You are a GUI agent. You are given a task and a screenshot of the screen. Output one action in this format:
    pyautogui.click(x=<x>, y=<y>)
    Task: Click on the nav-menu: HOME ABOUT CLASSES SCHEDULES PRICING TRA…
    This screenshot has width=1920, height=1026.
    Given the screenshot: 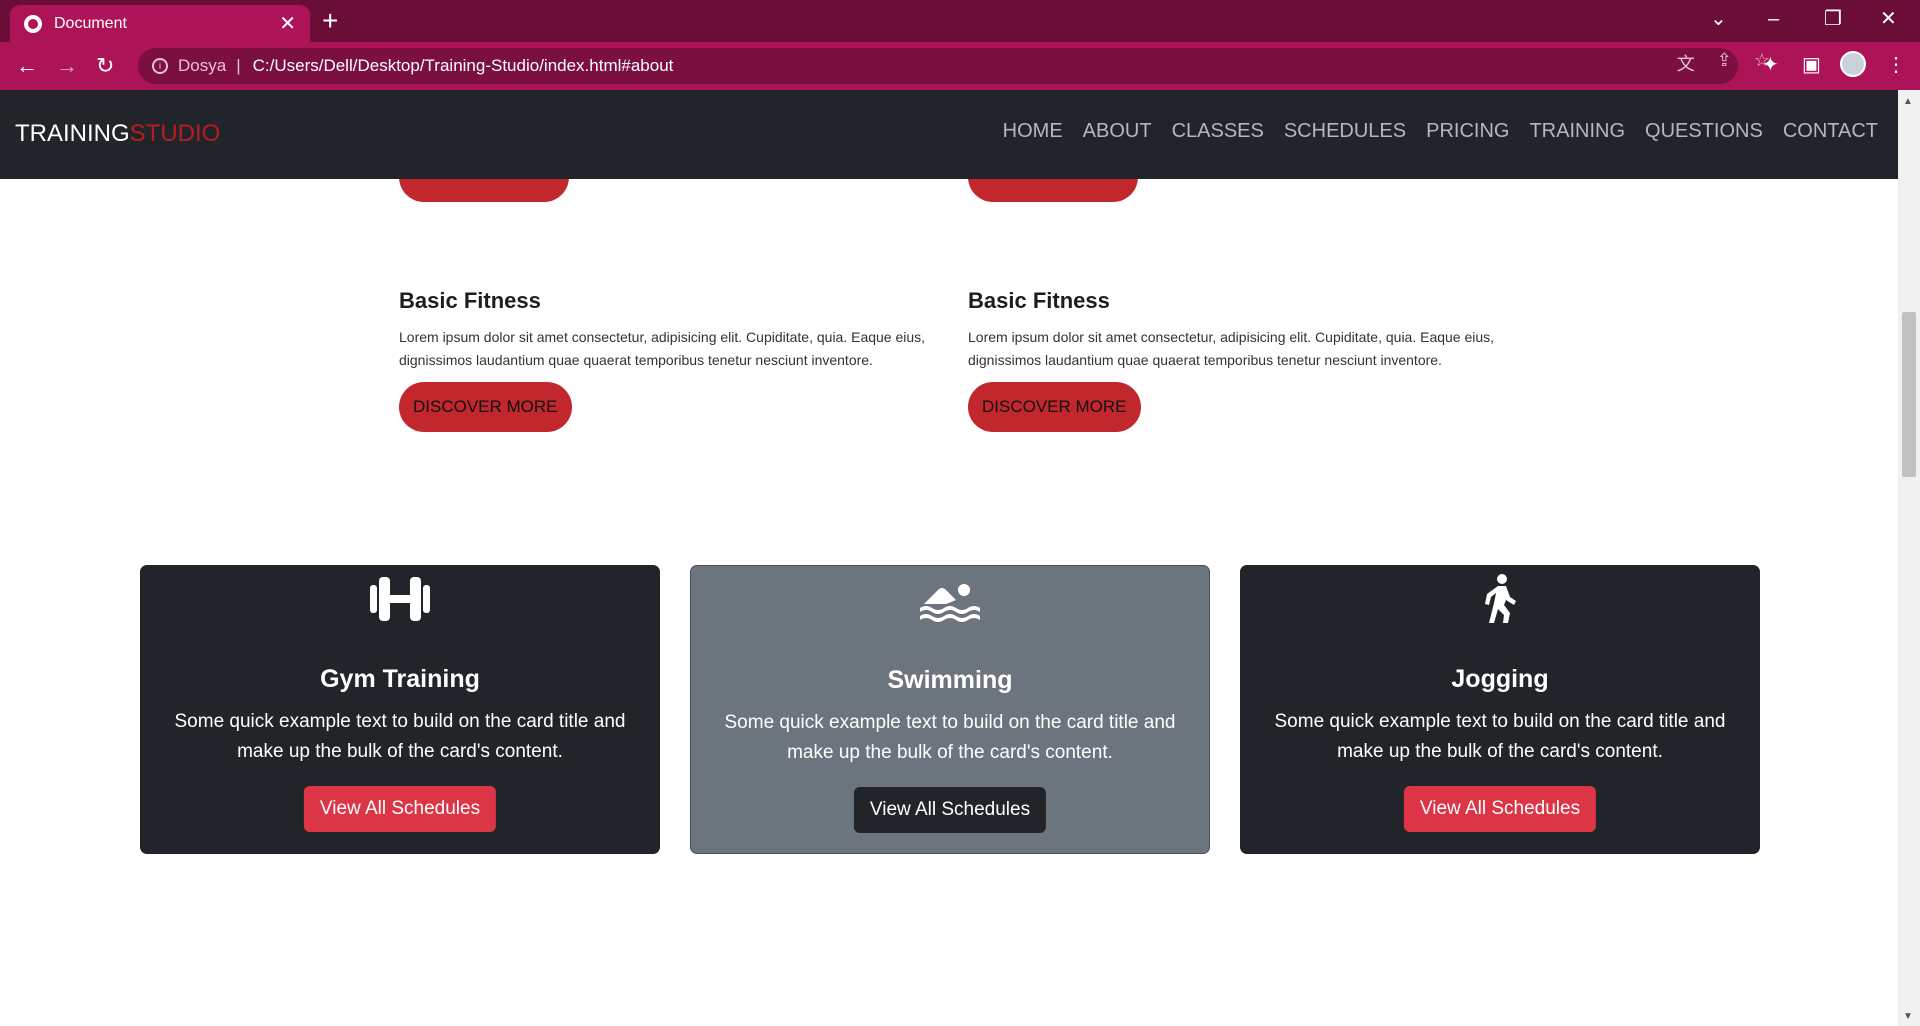 What is the action you would take?
    pyautogui.click(x=1450, y=131)
    